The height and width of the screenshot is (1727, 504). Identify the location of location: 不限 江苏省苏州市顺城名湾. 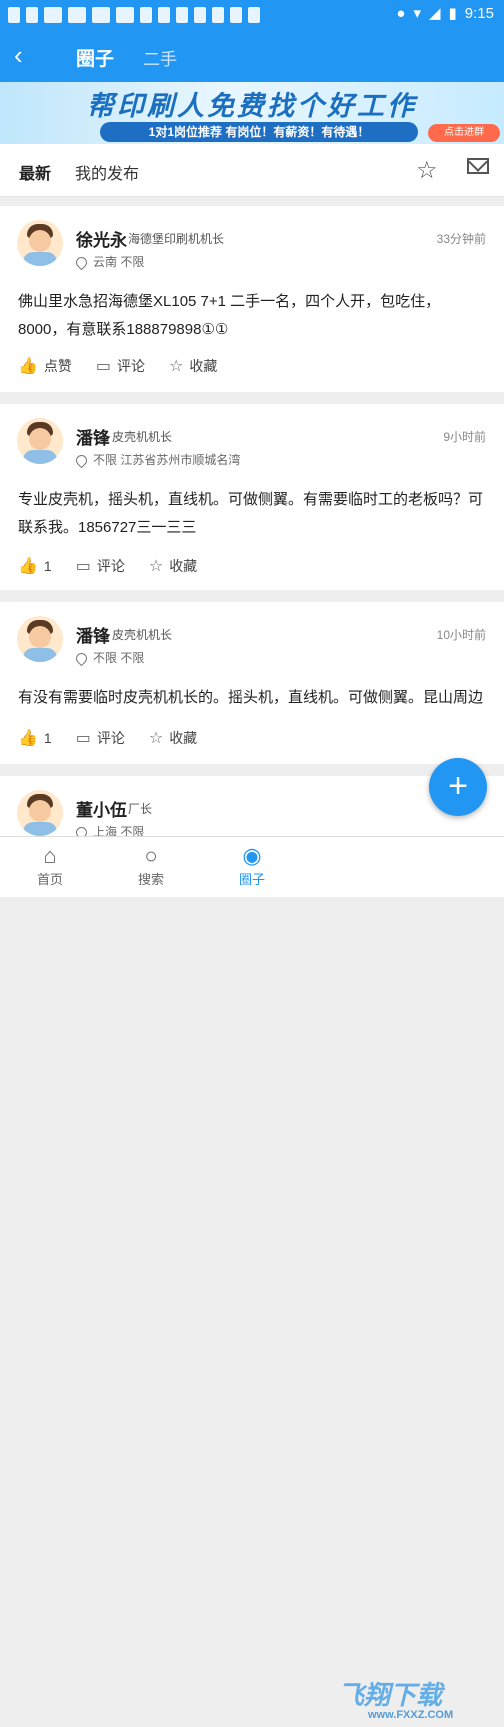
(156, 460).